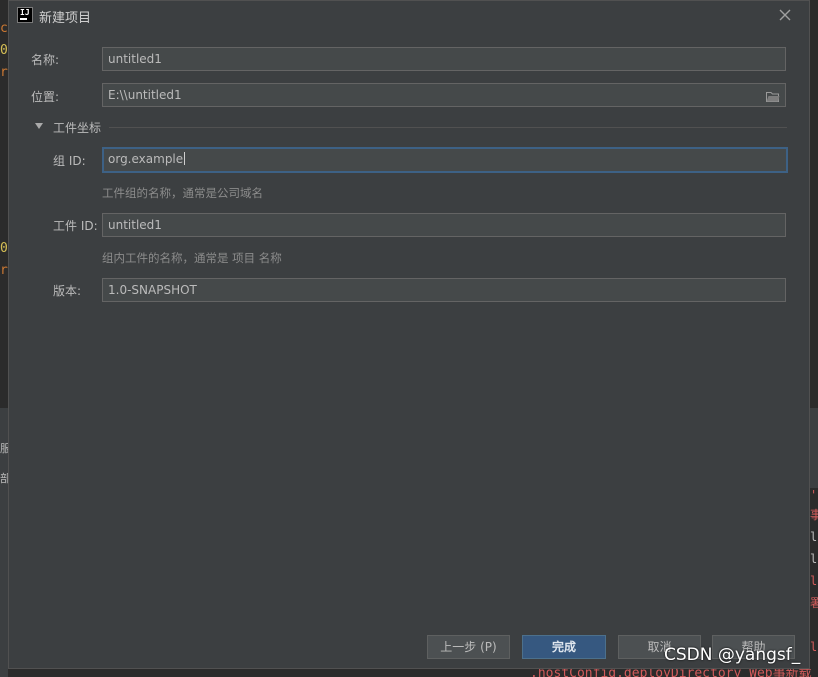 Image resolution: width=818 pixels, height=677 pixels. What do you see at coordinates (409, 16) in the screenshot?
I see `dialog-titlebar: IJ 新建项目` at bounding box center [409, 16].